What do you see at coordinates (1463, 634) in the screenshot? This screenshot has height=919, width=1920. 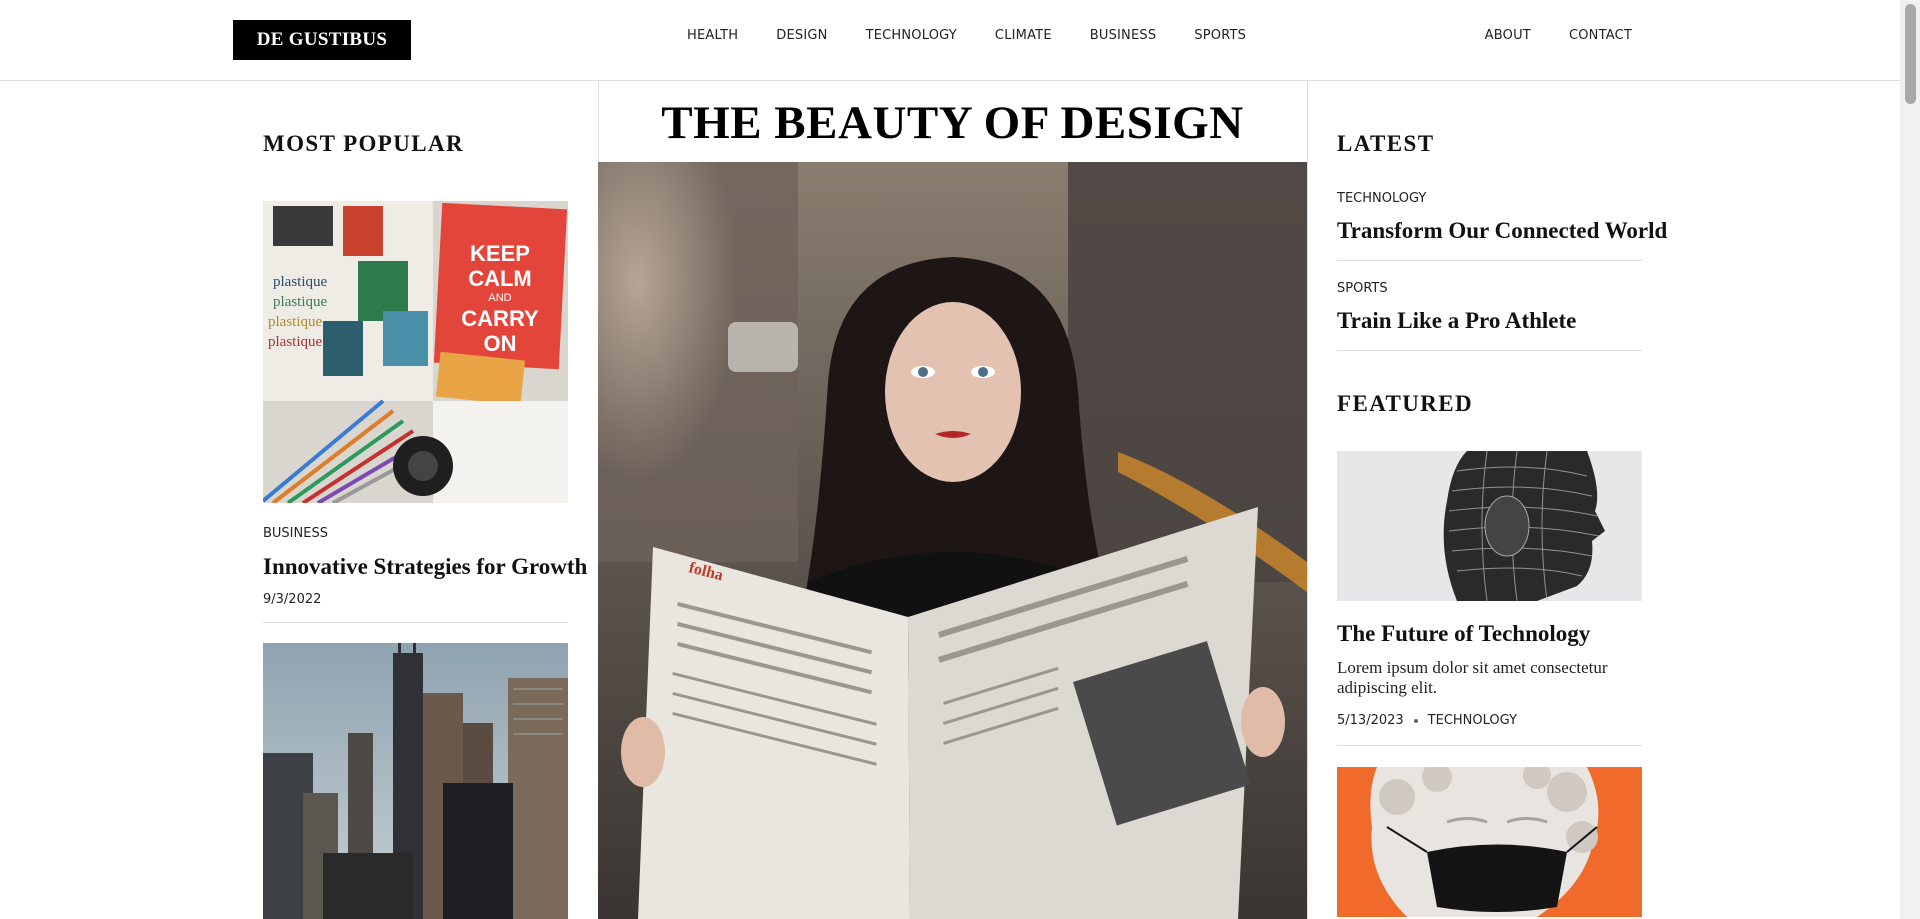 I see `featured-article-title: The Future of Technology` at bounding box center [1463, 634].